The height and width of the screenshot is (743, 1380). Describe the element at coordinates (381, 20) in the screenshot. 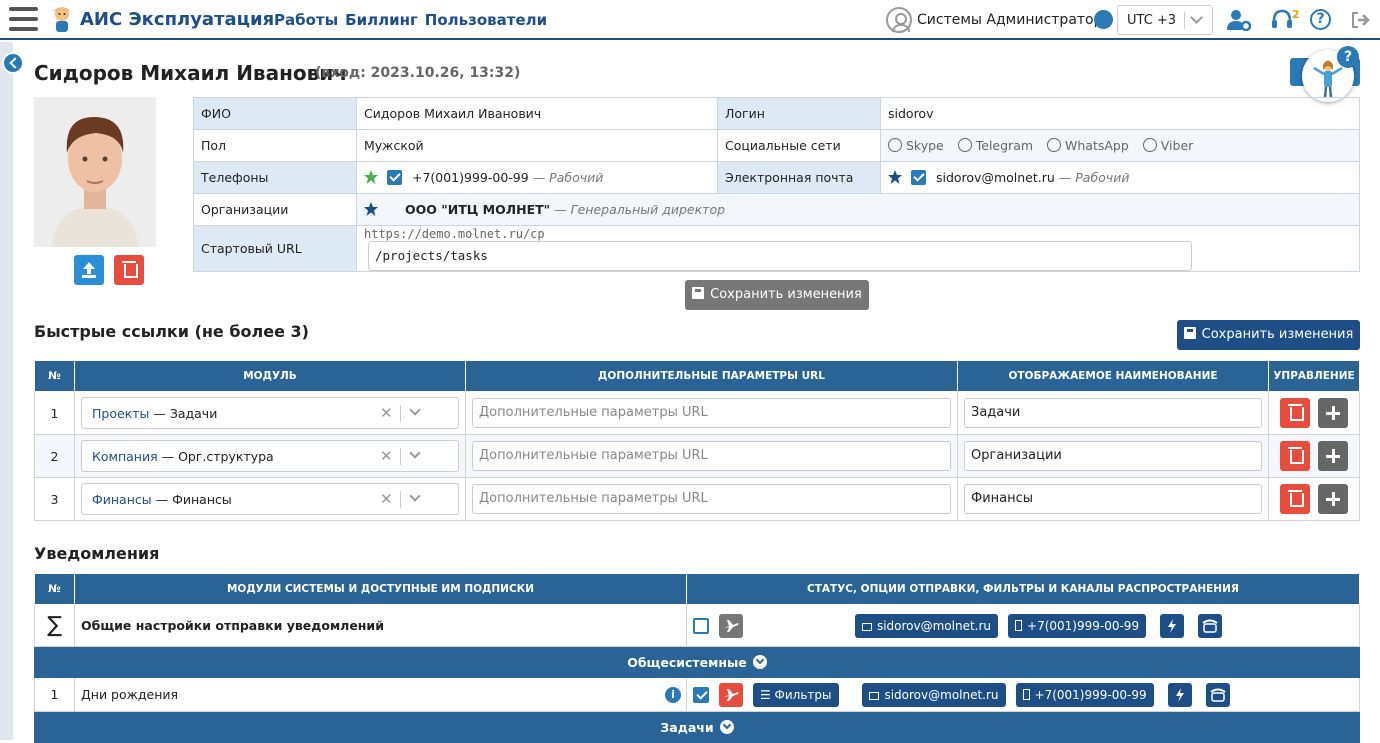

I see `nav-billing: Биллинг` at that location.